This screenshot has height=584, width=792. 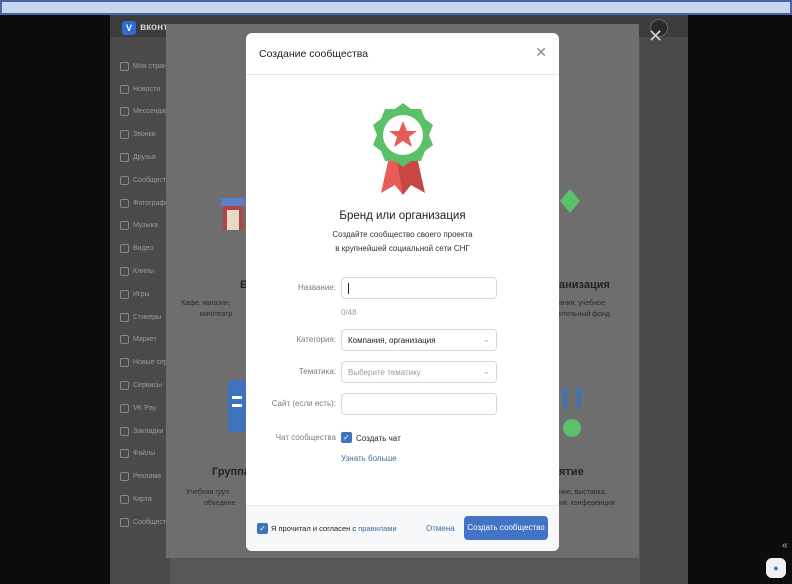 I want to click on sidebar-item: VK Pay, so click(x=145, y=408).